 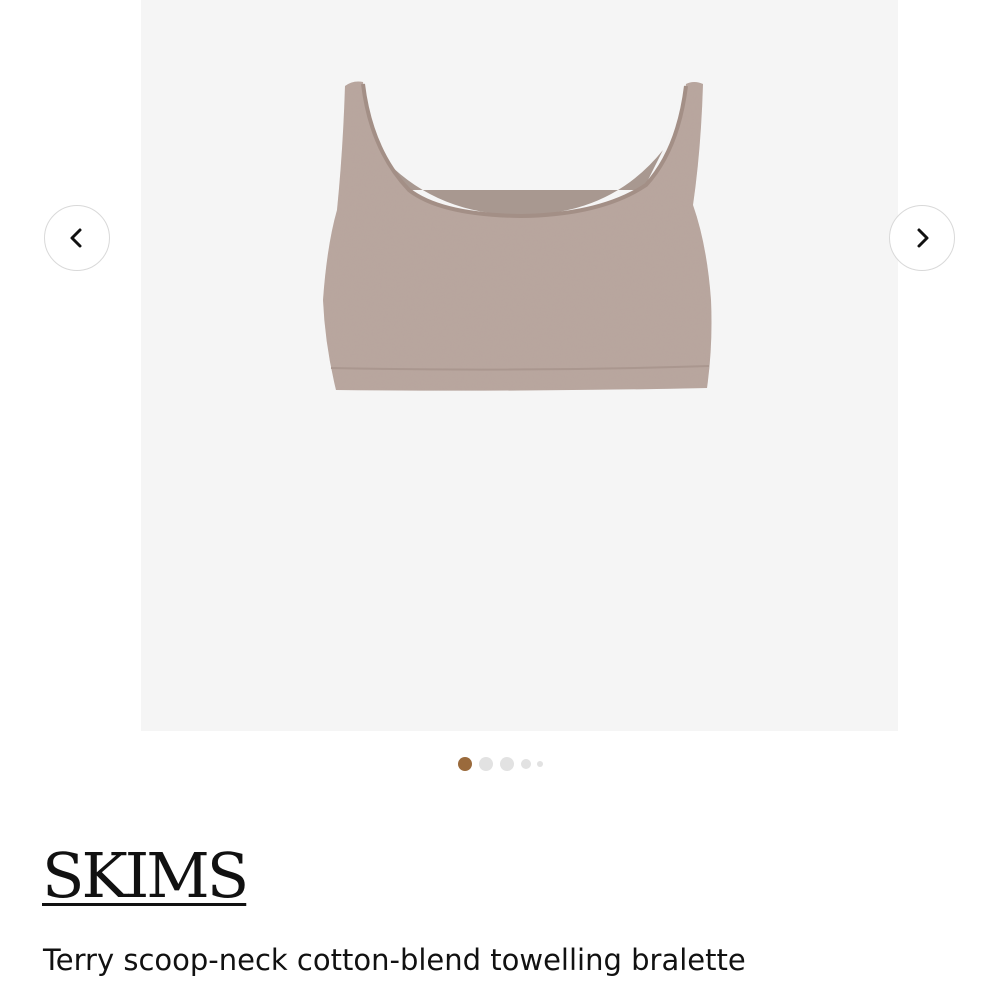 I want to click on chevron-left-icon, so click(x=76, y=238).